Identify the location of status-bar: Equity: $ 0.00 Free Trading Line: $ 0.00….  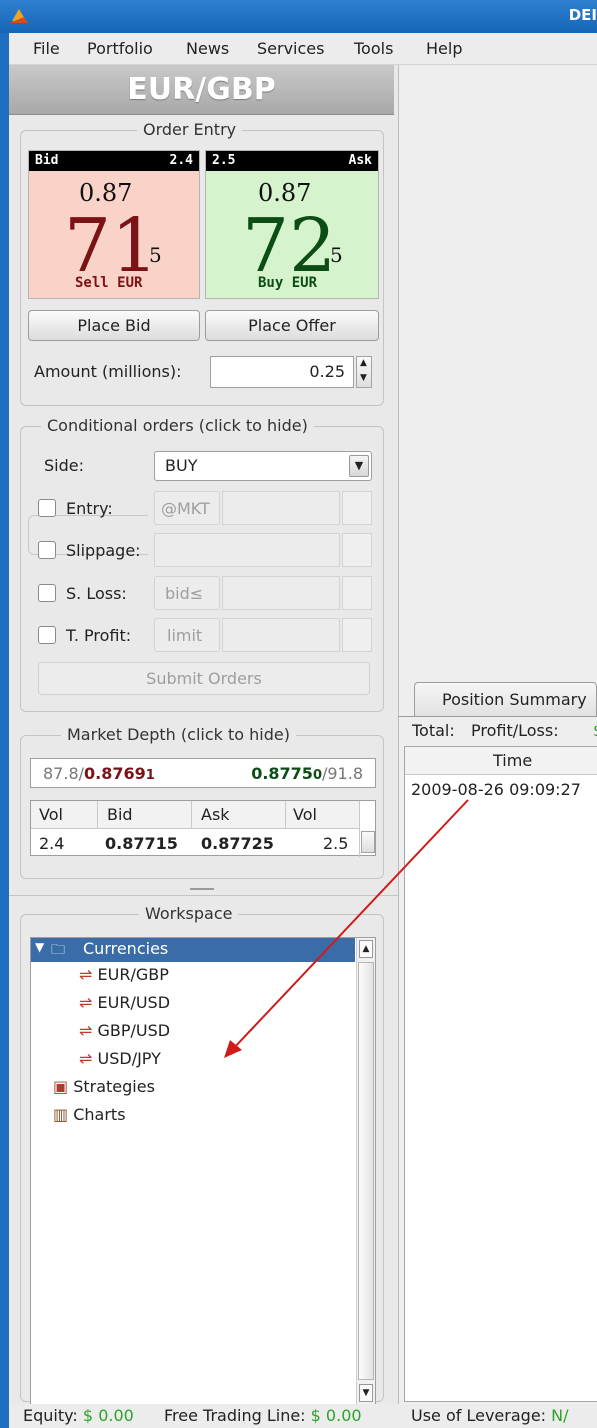
(303, 1416).